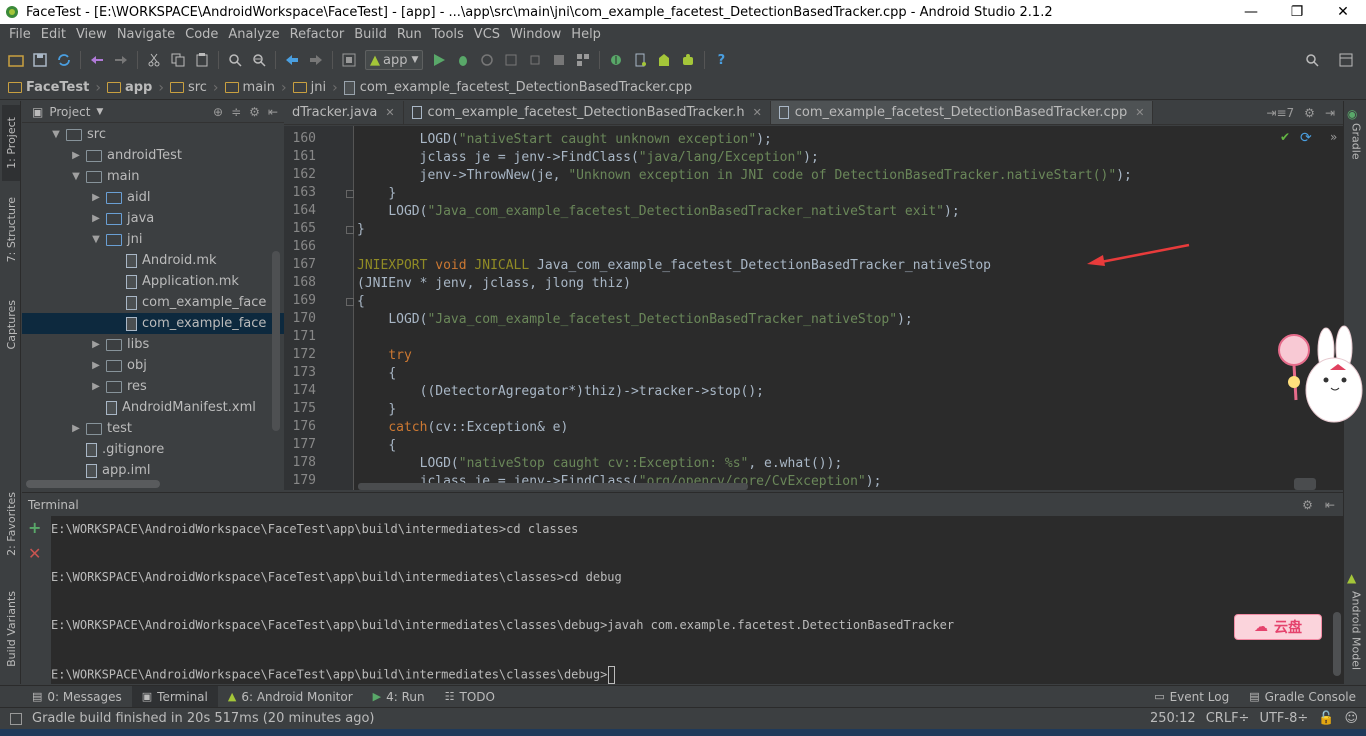  What do you see at coordinates (688, 60) in the screenshot?
I see `android-device-monitor-icon` at bounding box center [688, 60].